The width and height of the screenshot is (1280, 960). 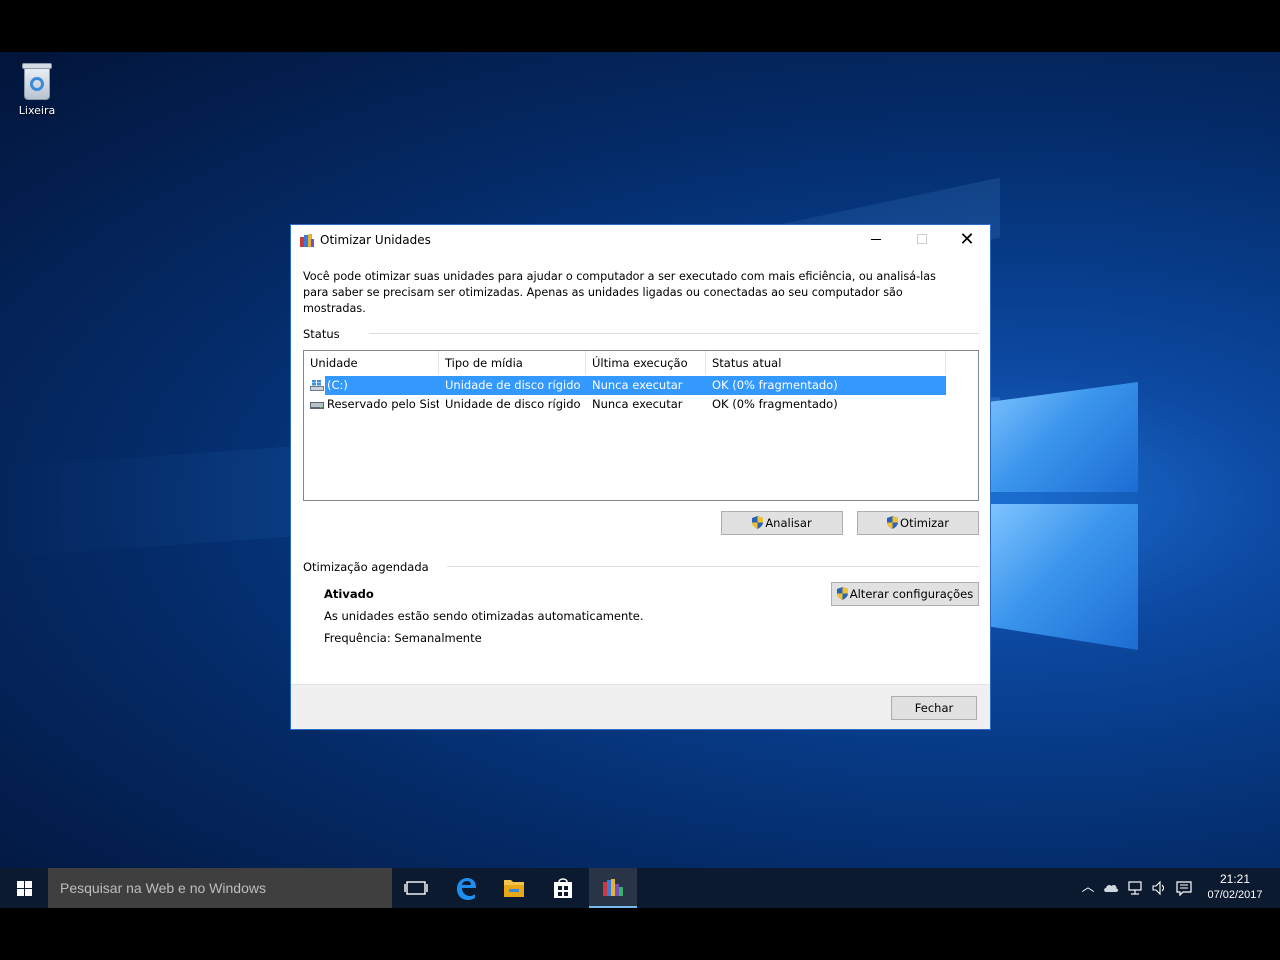 I want to click on action-center-button, so click(x=1184, y=888).